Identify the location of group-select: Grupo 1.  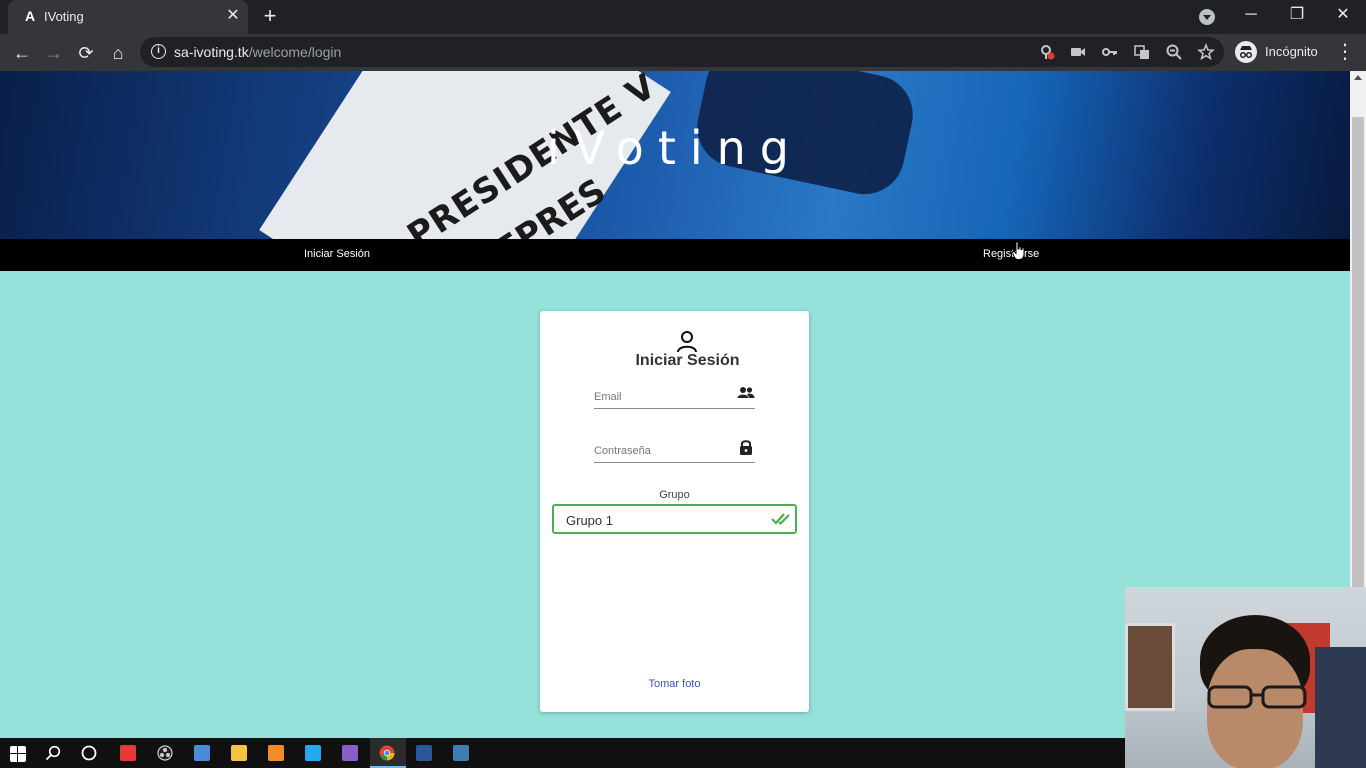
(674, 519).